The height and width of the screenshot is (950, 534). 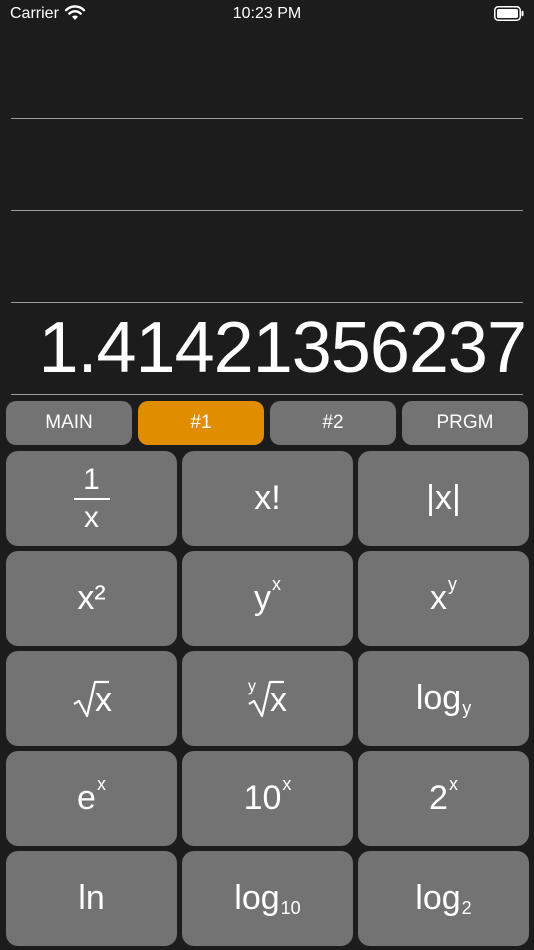 I want to click on status-bar: Carrier 10:23 PM, so click(x=267, y=15).